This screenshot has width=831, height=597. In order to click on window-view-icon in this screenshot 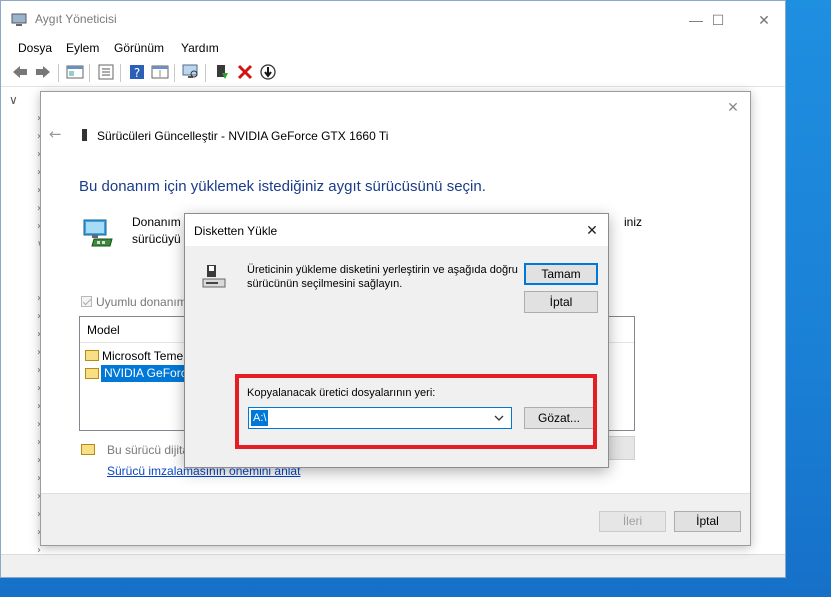, I will do `click(160, 72)`.